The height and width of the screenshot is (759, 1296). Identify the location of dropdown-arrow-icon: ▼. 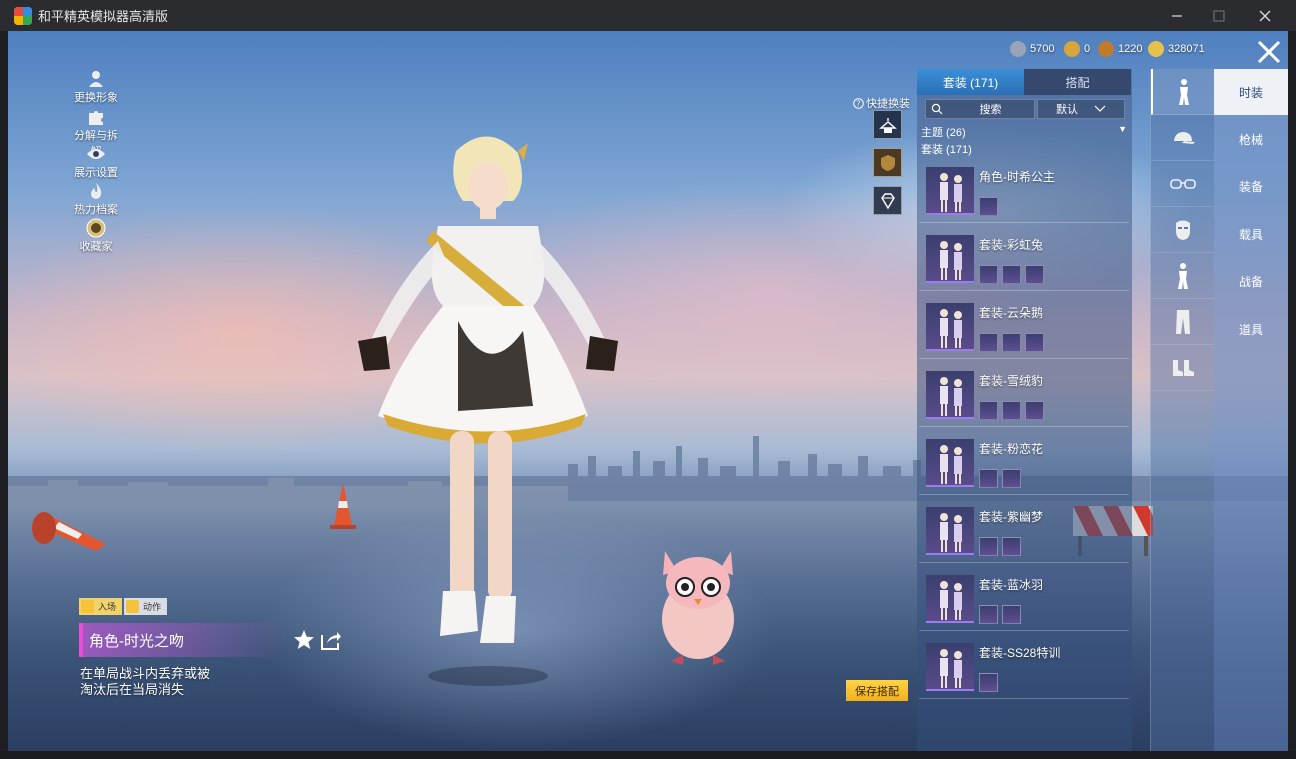
(1122, 129).